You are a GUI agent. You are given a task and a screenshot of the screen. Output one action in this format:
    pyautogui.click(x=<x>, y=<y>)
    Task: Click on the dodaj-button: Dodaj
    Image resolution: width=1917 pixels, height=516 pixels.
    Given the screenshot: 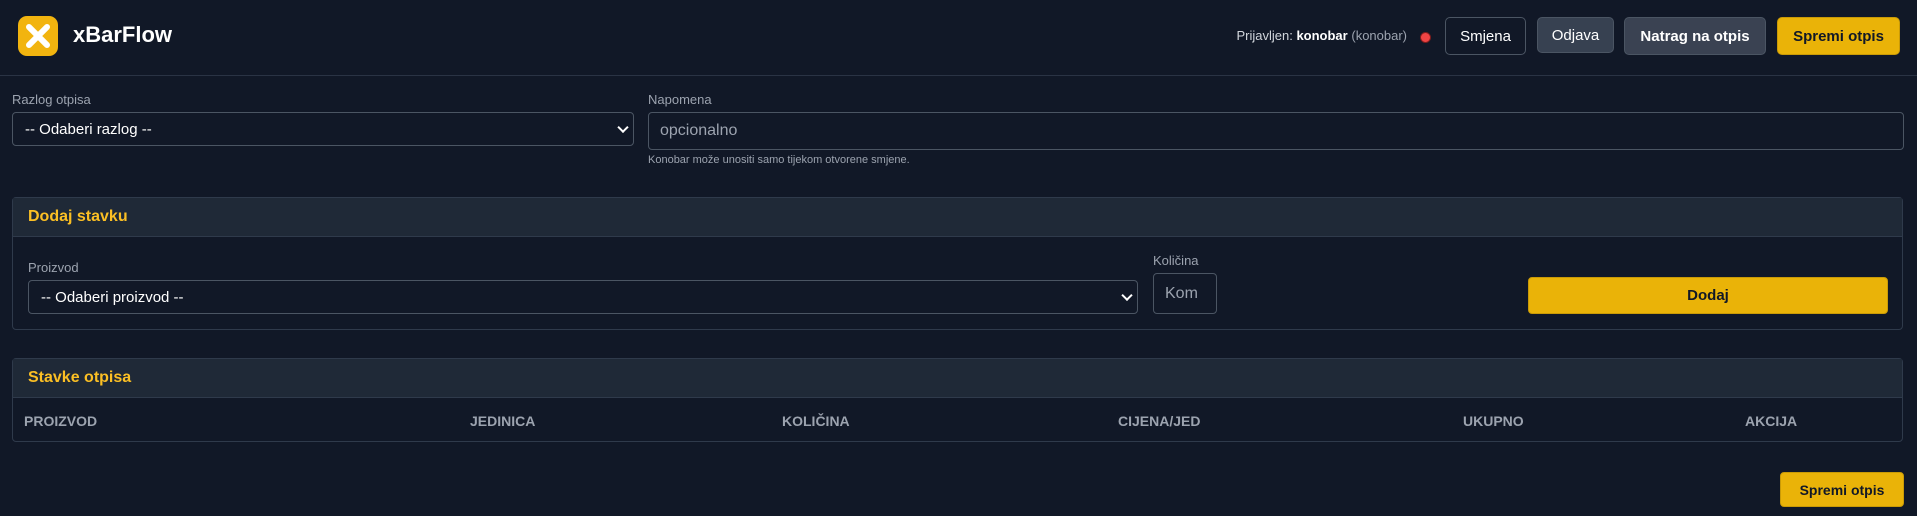 What is the action you would take?
    pyautogui.click(x=1708, y=295)
    